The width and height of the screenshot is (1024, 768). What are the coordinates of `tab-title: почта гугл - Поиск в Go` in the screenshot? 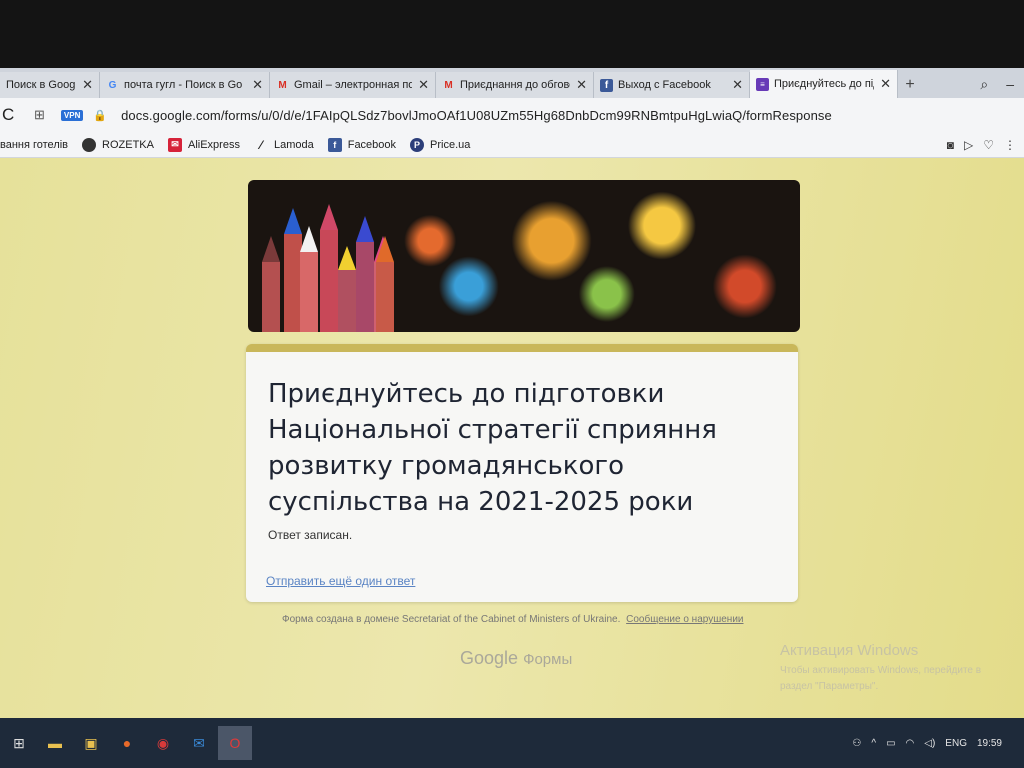 It's located at (183, 85).